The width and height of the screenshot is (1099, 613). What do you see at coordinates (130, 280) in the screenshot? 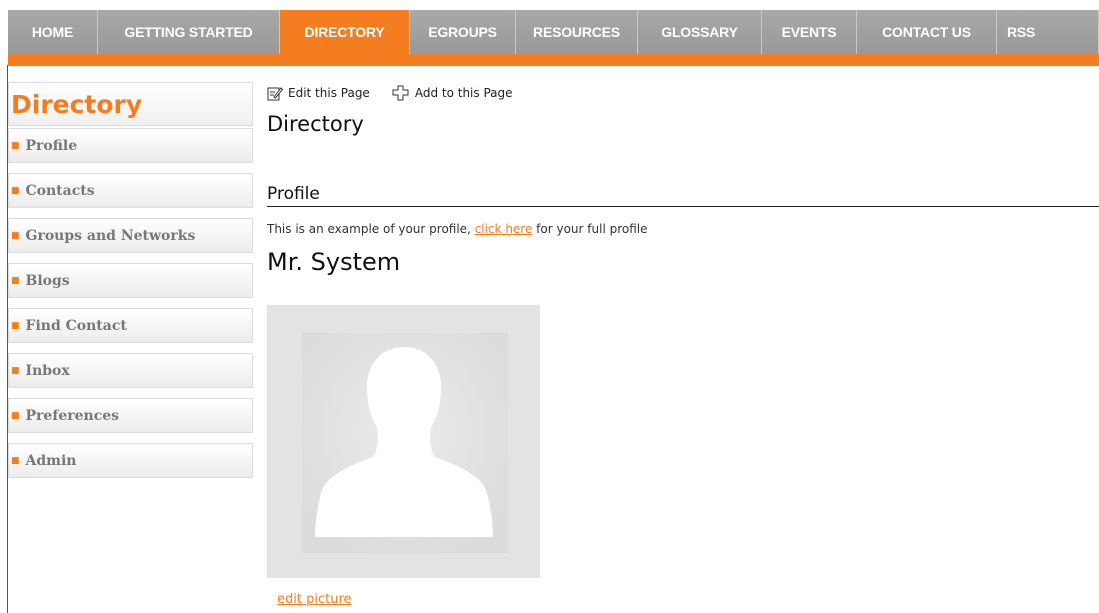
I see `sidebar-item-blogs: ■ Blogs` at bounding box center [130, 280].